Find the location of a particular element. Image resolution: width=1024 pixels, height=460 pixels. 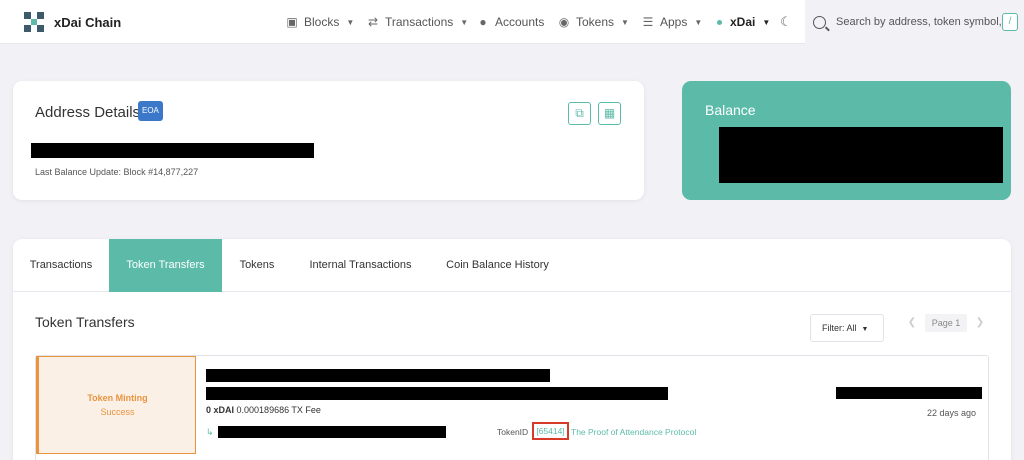

nav-blocks: ▣ Blocks ▼ is located at coordinates (320, 22).